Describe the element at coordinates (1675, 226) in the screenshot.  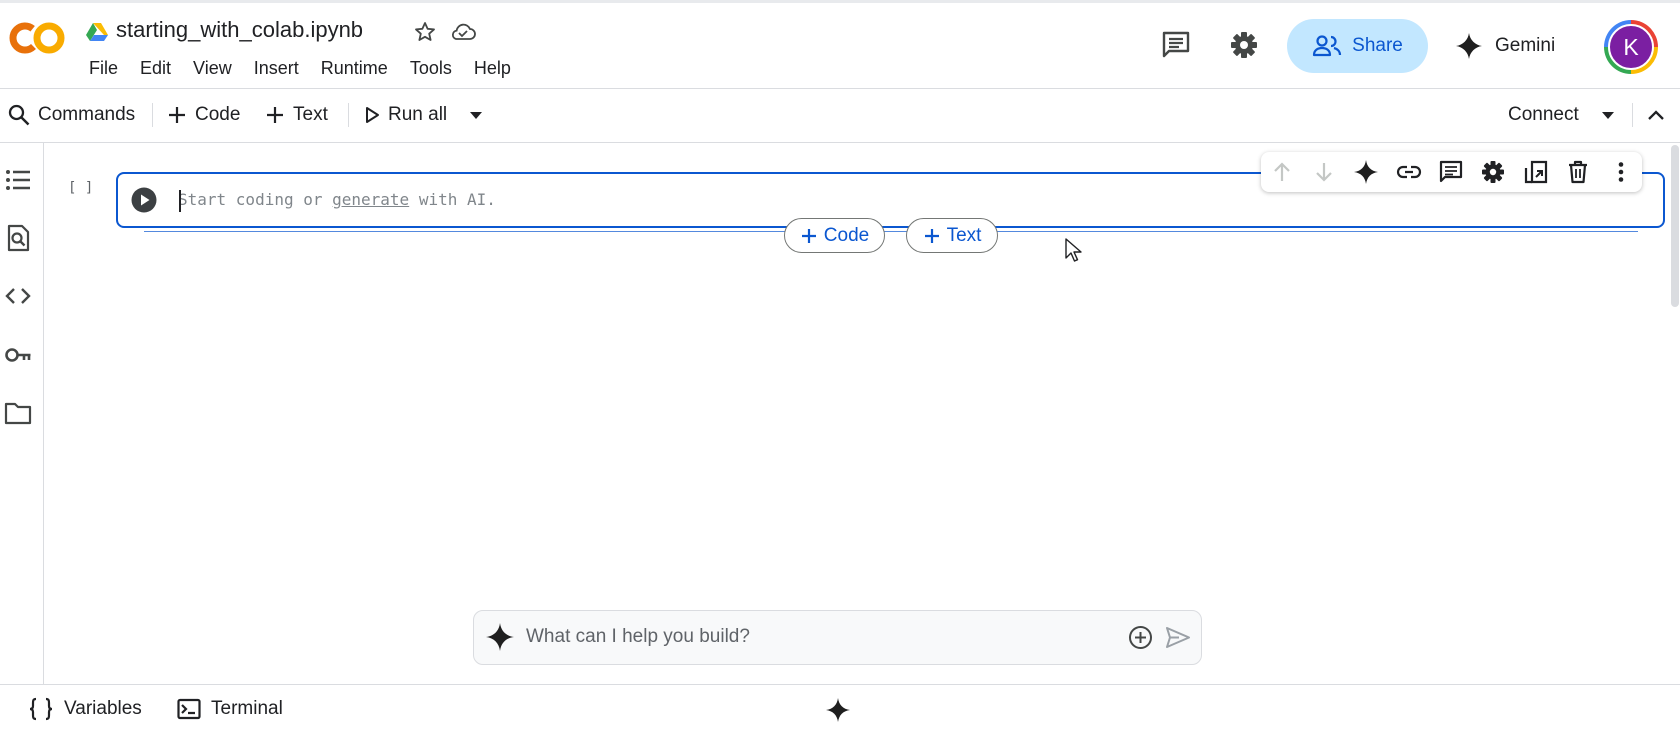
I see `vertical-scrollbar` at that location.